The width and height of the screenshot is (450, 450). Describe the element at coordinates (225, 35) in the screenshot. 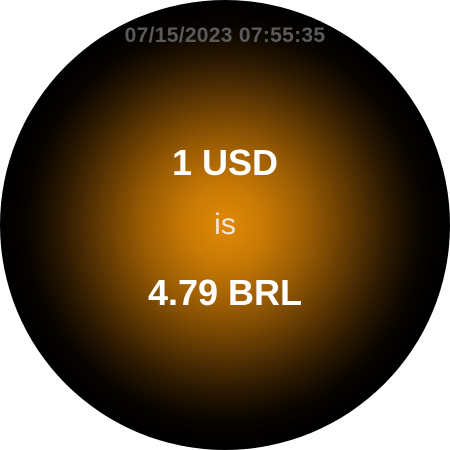

I see `timestamp: 07/15/2023 07:55:35` at that location.